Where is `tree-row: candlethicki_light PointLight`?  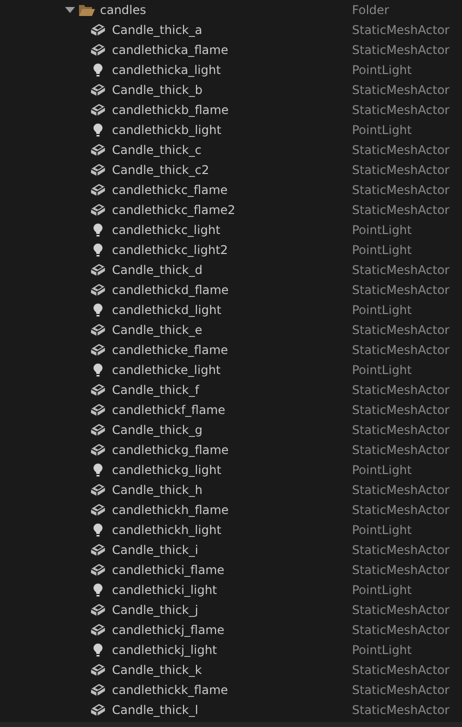
tree-row: candlethicki_light PointLight is located at coordinates (231, 590).